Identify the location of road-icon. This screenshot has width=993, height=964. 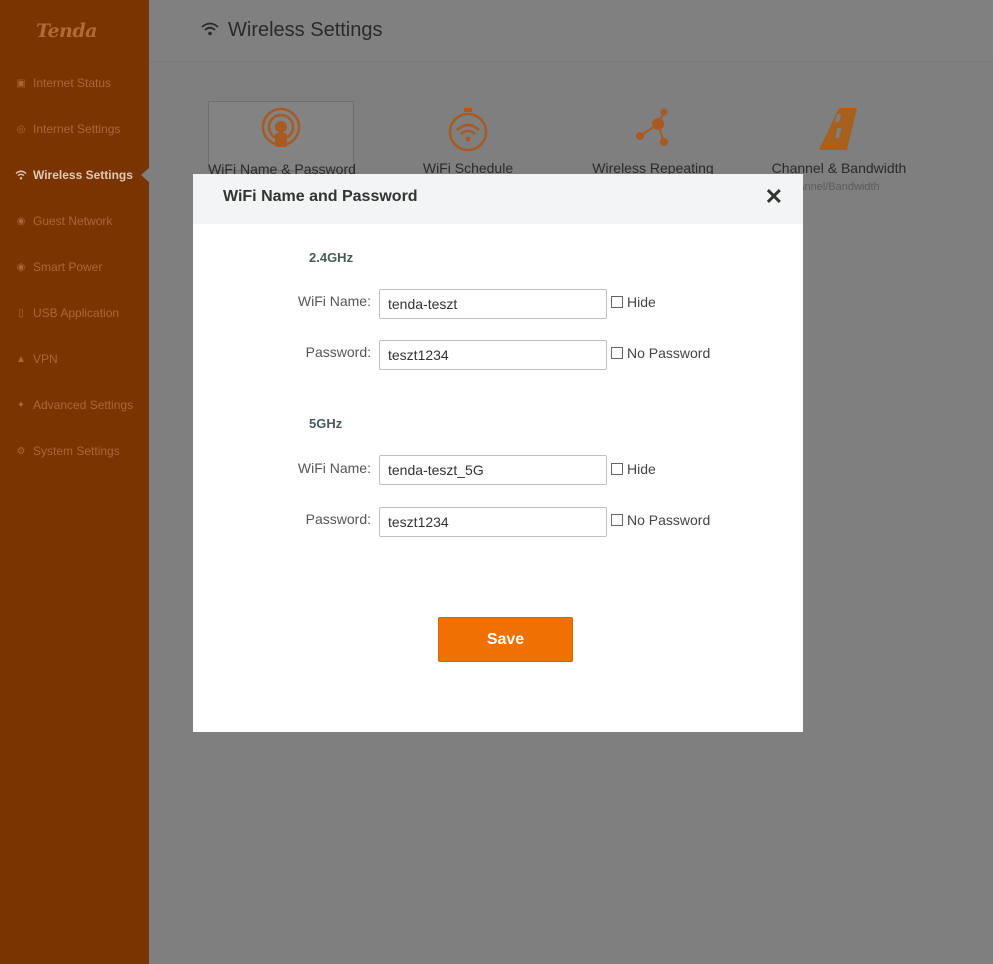
(839, 130).